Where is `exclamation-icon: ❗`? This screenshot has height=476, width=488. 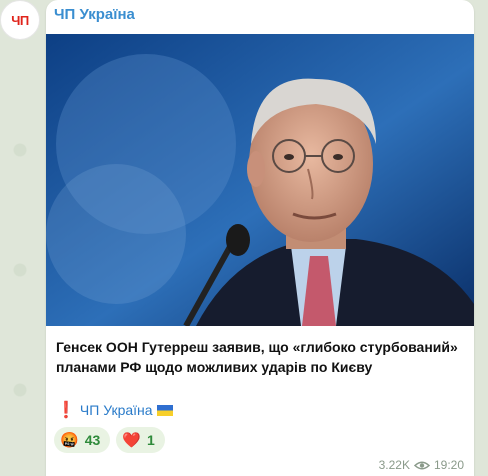 exclamation-icon: ❗ is located at coordinates (66, 410).